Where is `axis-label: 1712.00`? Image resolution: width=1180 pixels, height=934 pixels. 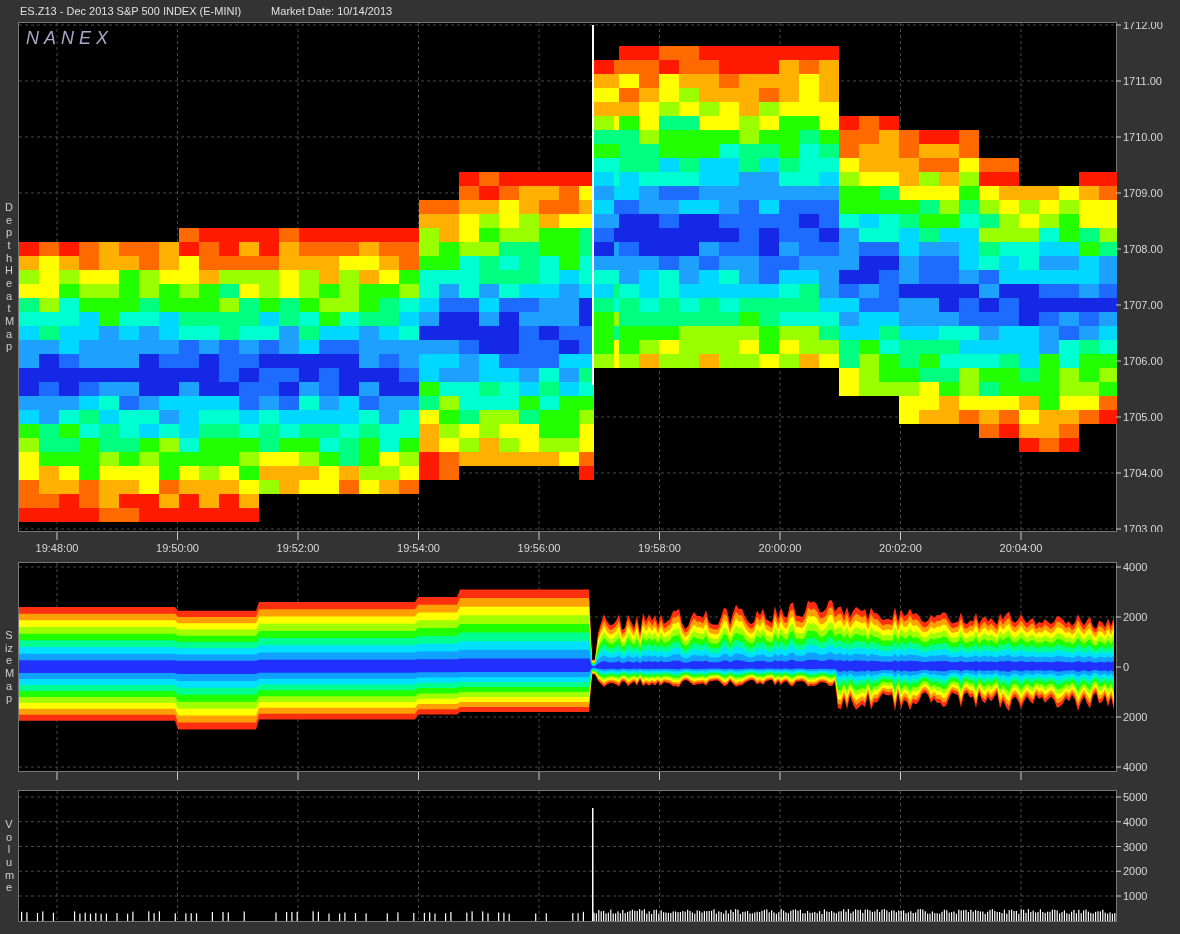
axis-label: 1712.00 is located at coordinates (1143, 26).